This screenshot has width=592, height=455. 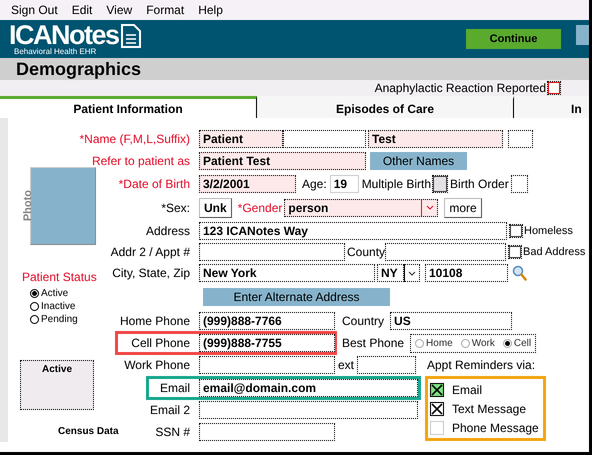 What do you see at coordinates (282, 161) in the screenshot?
I see `input-field: Patient Test` at bounding box center [282, 161].